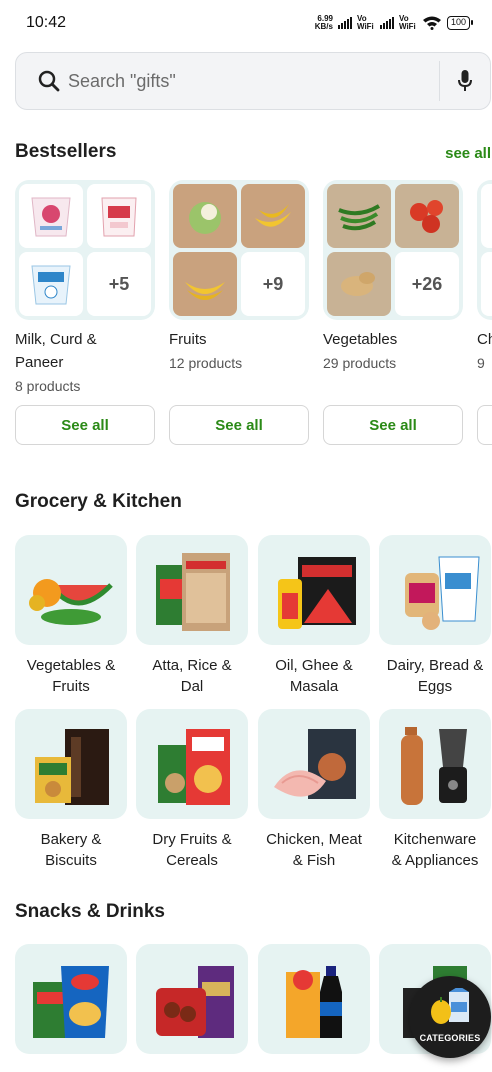 This screenshot has width=492, height=1072. What do you see at coordinates (192, 850) in the screenshot?
I see `category-label: Dry Fruits & Cereals` at bounding box center [192, 850].